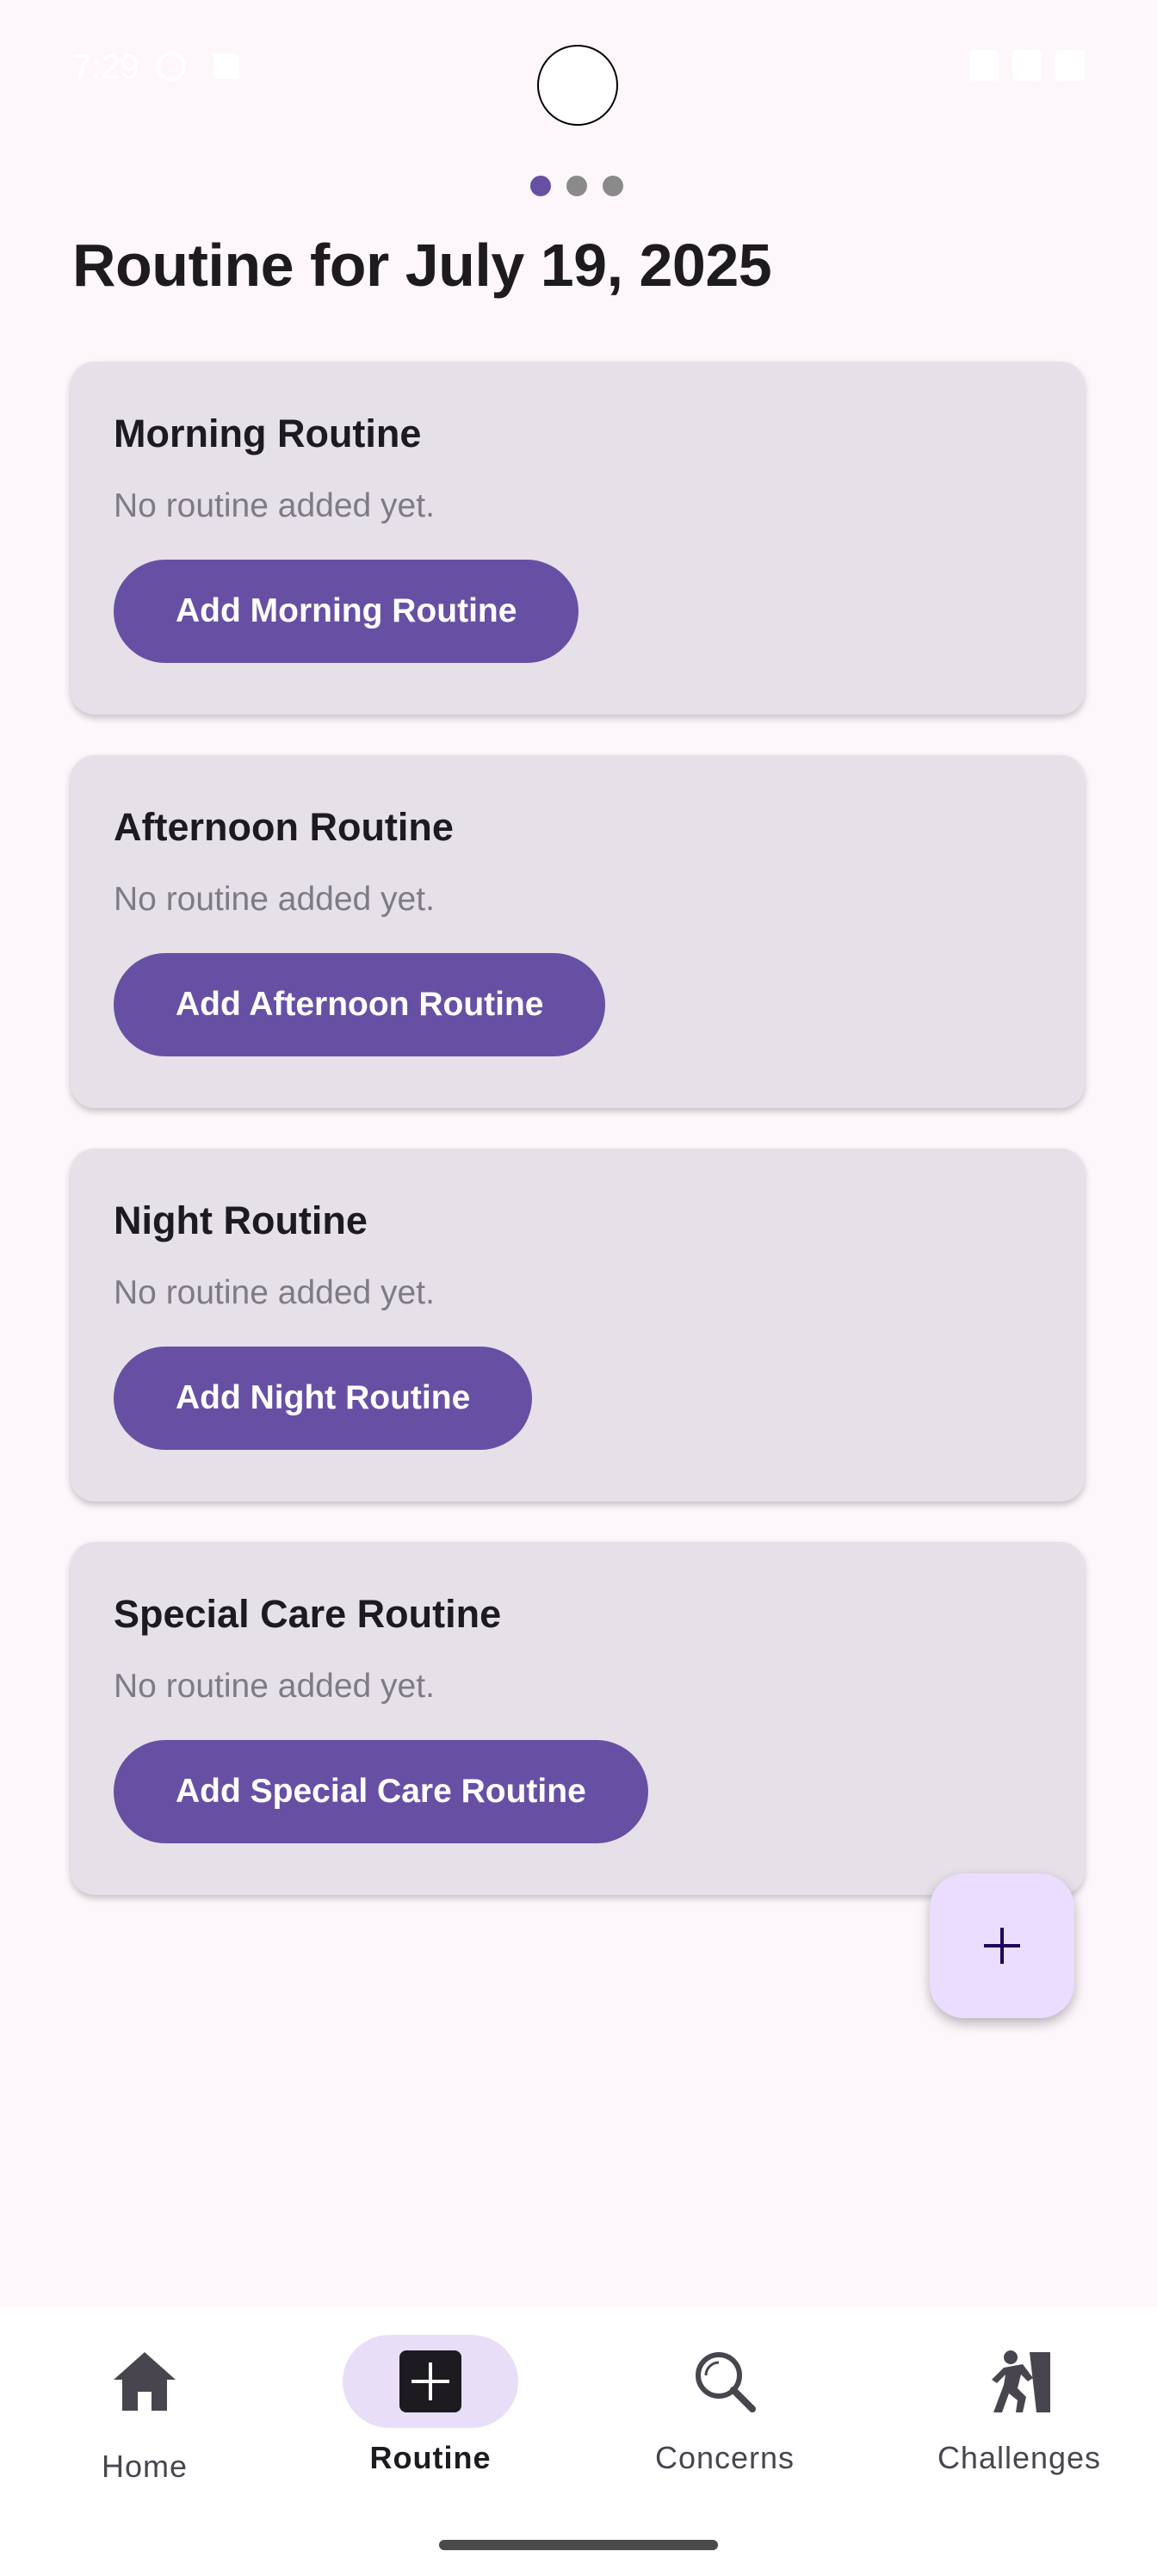 Image resolution: width=1157 pixels, height=2576 pixels. Describe the element at coordinates (145, 2419) in the screenshot. I see `nav-item-home: Home` at that location.